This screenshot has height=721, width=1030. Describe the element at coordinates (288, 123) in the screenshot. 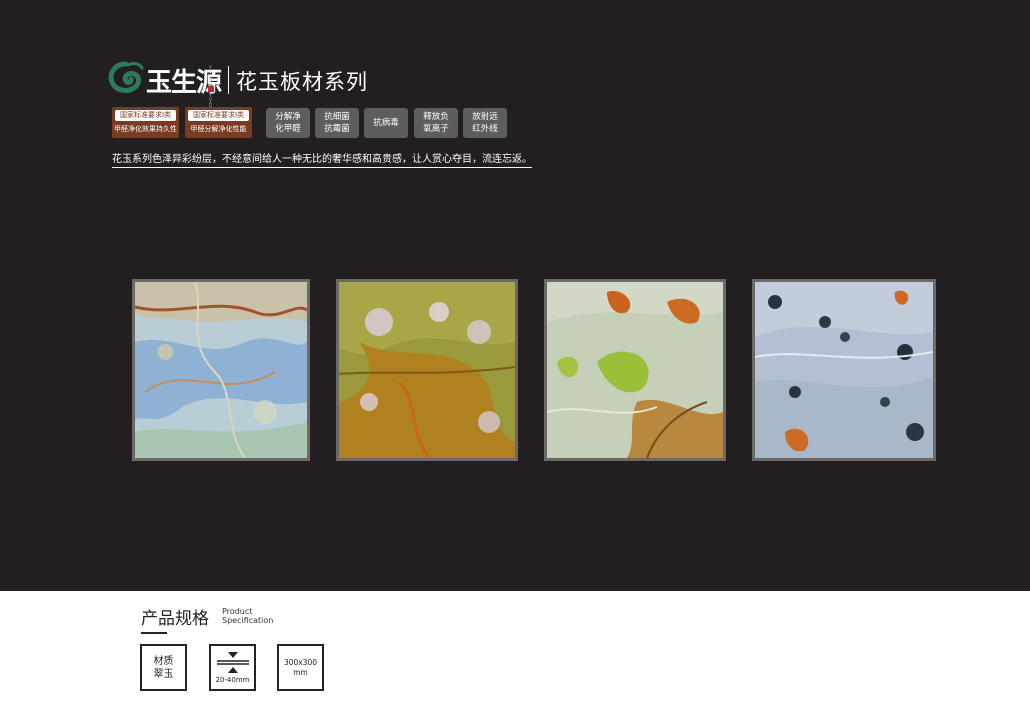

I see `feature-badge-formaldehyde: 分解净 化甲醛` at that location.